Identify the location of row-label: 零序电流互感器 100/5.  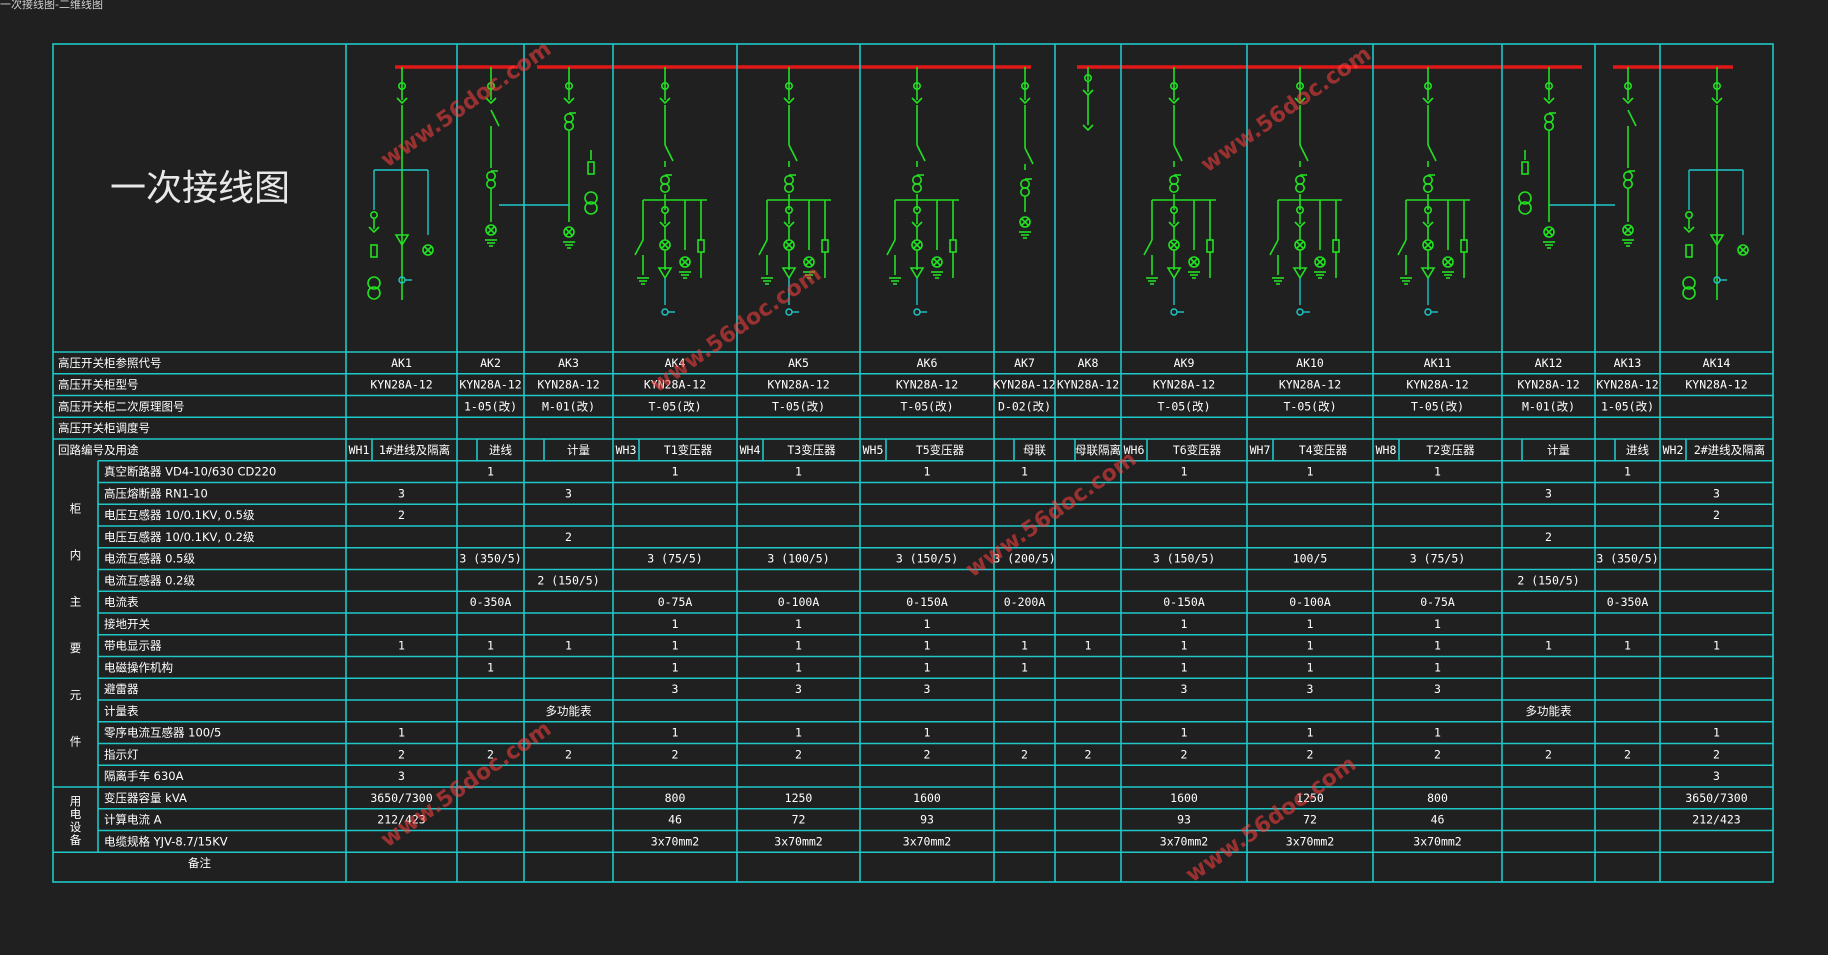
(162, 733).